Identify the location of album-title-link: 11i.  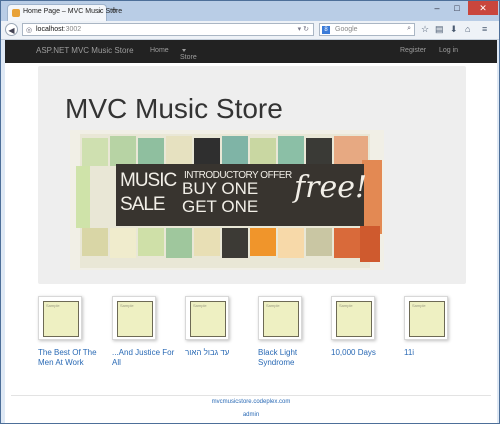
(439, 353).